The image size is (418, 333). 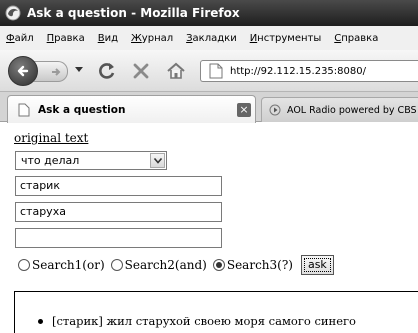 What do you see at coordinates (211, 38) in the screenshot?
I see `menu-bookmarks: Закладки` at bounding box center [211, 38].